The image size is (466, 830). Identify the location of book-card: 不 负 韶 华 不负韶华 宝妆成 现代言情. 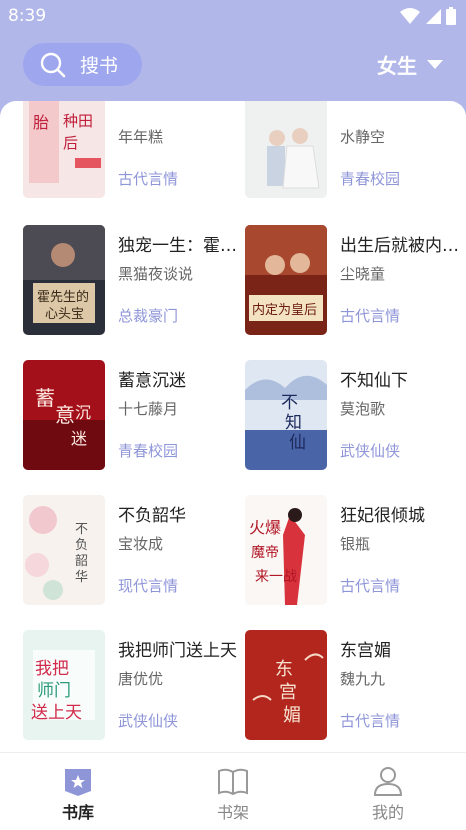
(130, 550).